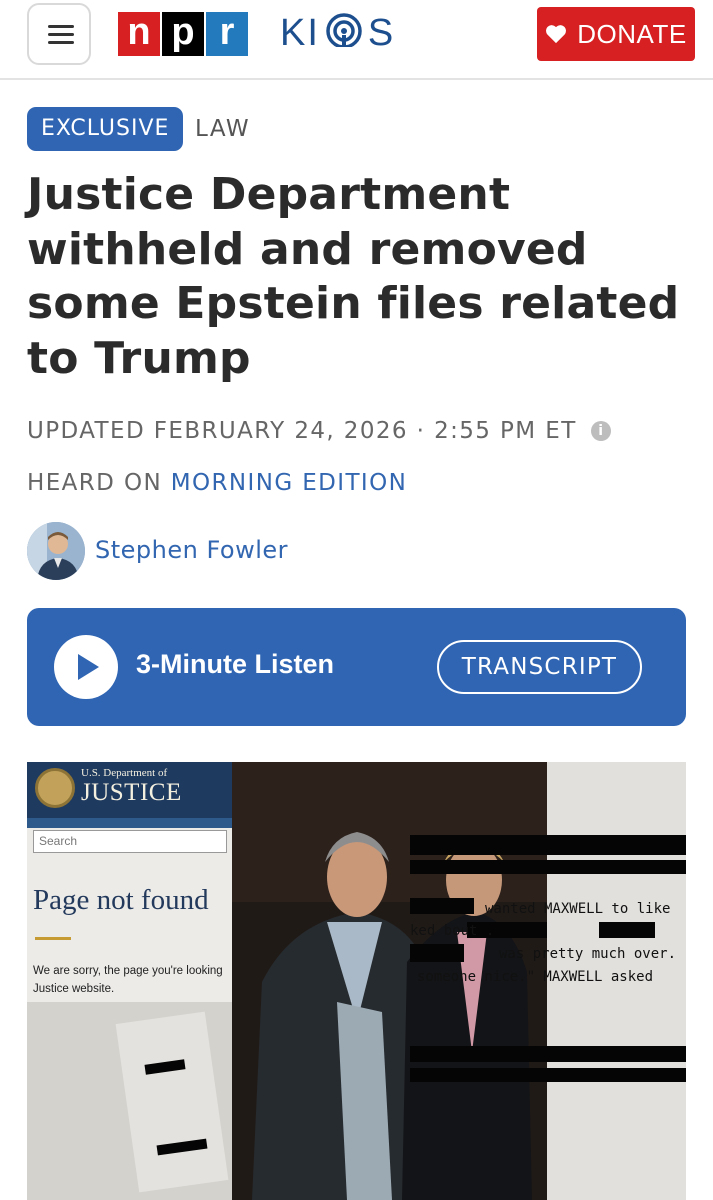 This screenshot has height=1200, width=713. I want to click on play-button, so click(86, 667).